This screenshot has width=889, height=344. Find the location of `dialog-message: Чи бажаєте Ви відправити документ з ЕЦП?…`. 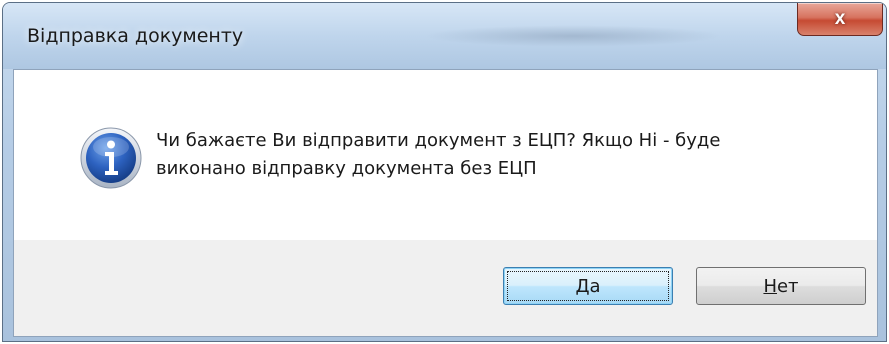

dialog-message: Чи бажаєте Ви відправити документ з ЕЦП?… is located at coordinates (506, 155).